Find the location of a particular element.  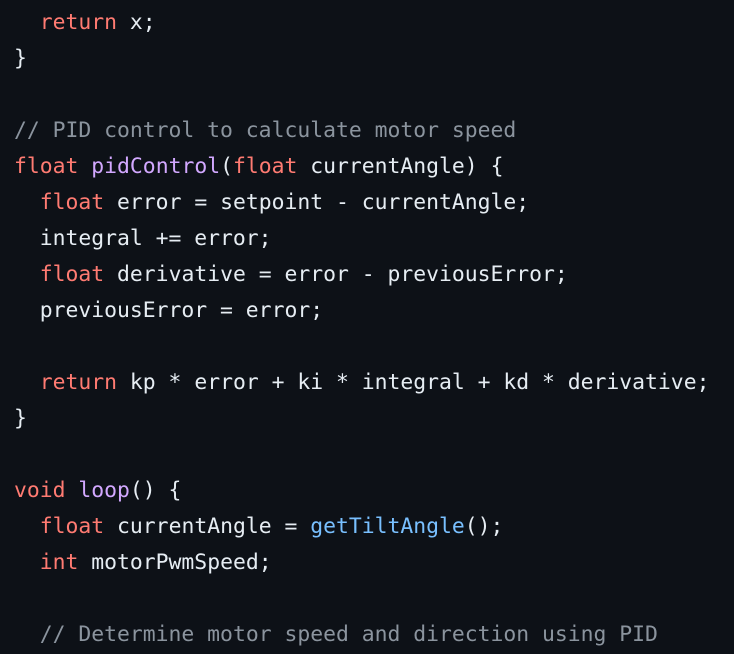

code-line: // PID control to calculate motor speed is located at coordinates (374, 131).